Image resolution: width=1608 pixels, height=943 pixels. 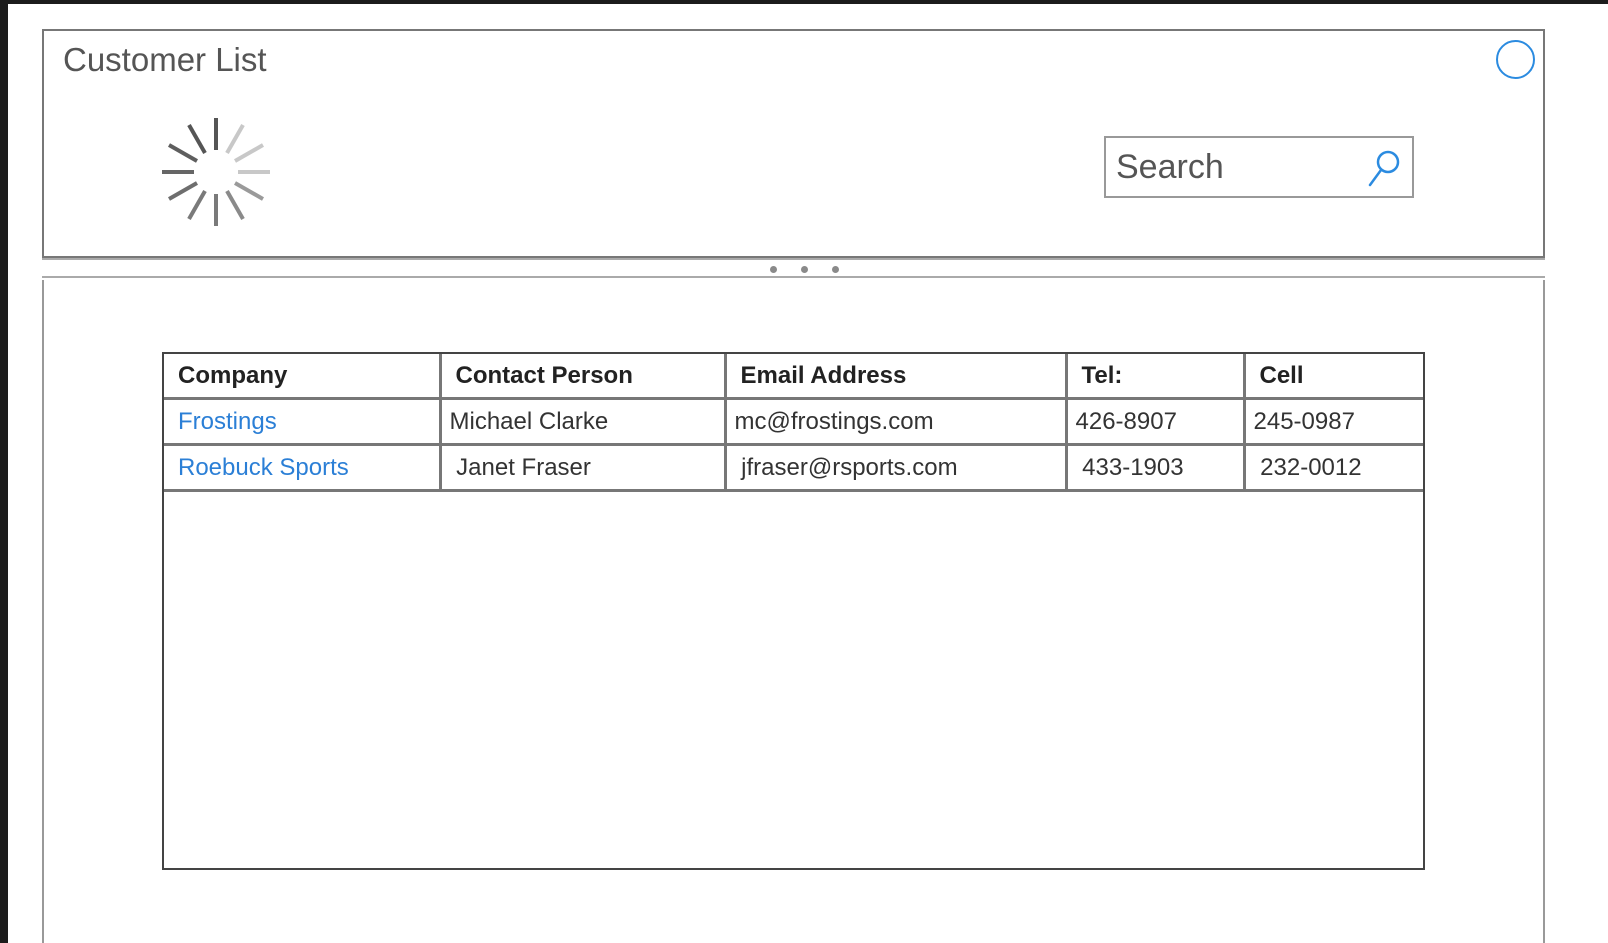 I want to click on cell-phone-cell: 245-0987, so click(x=1332, y=421).